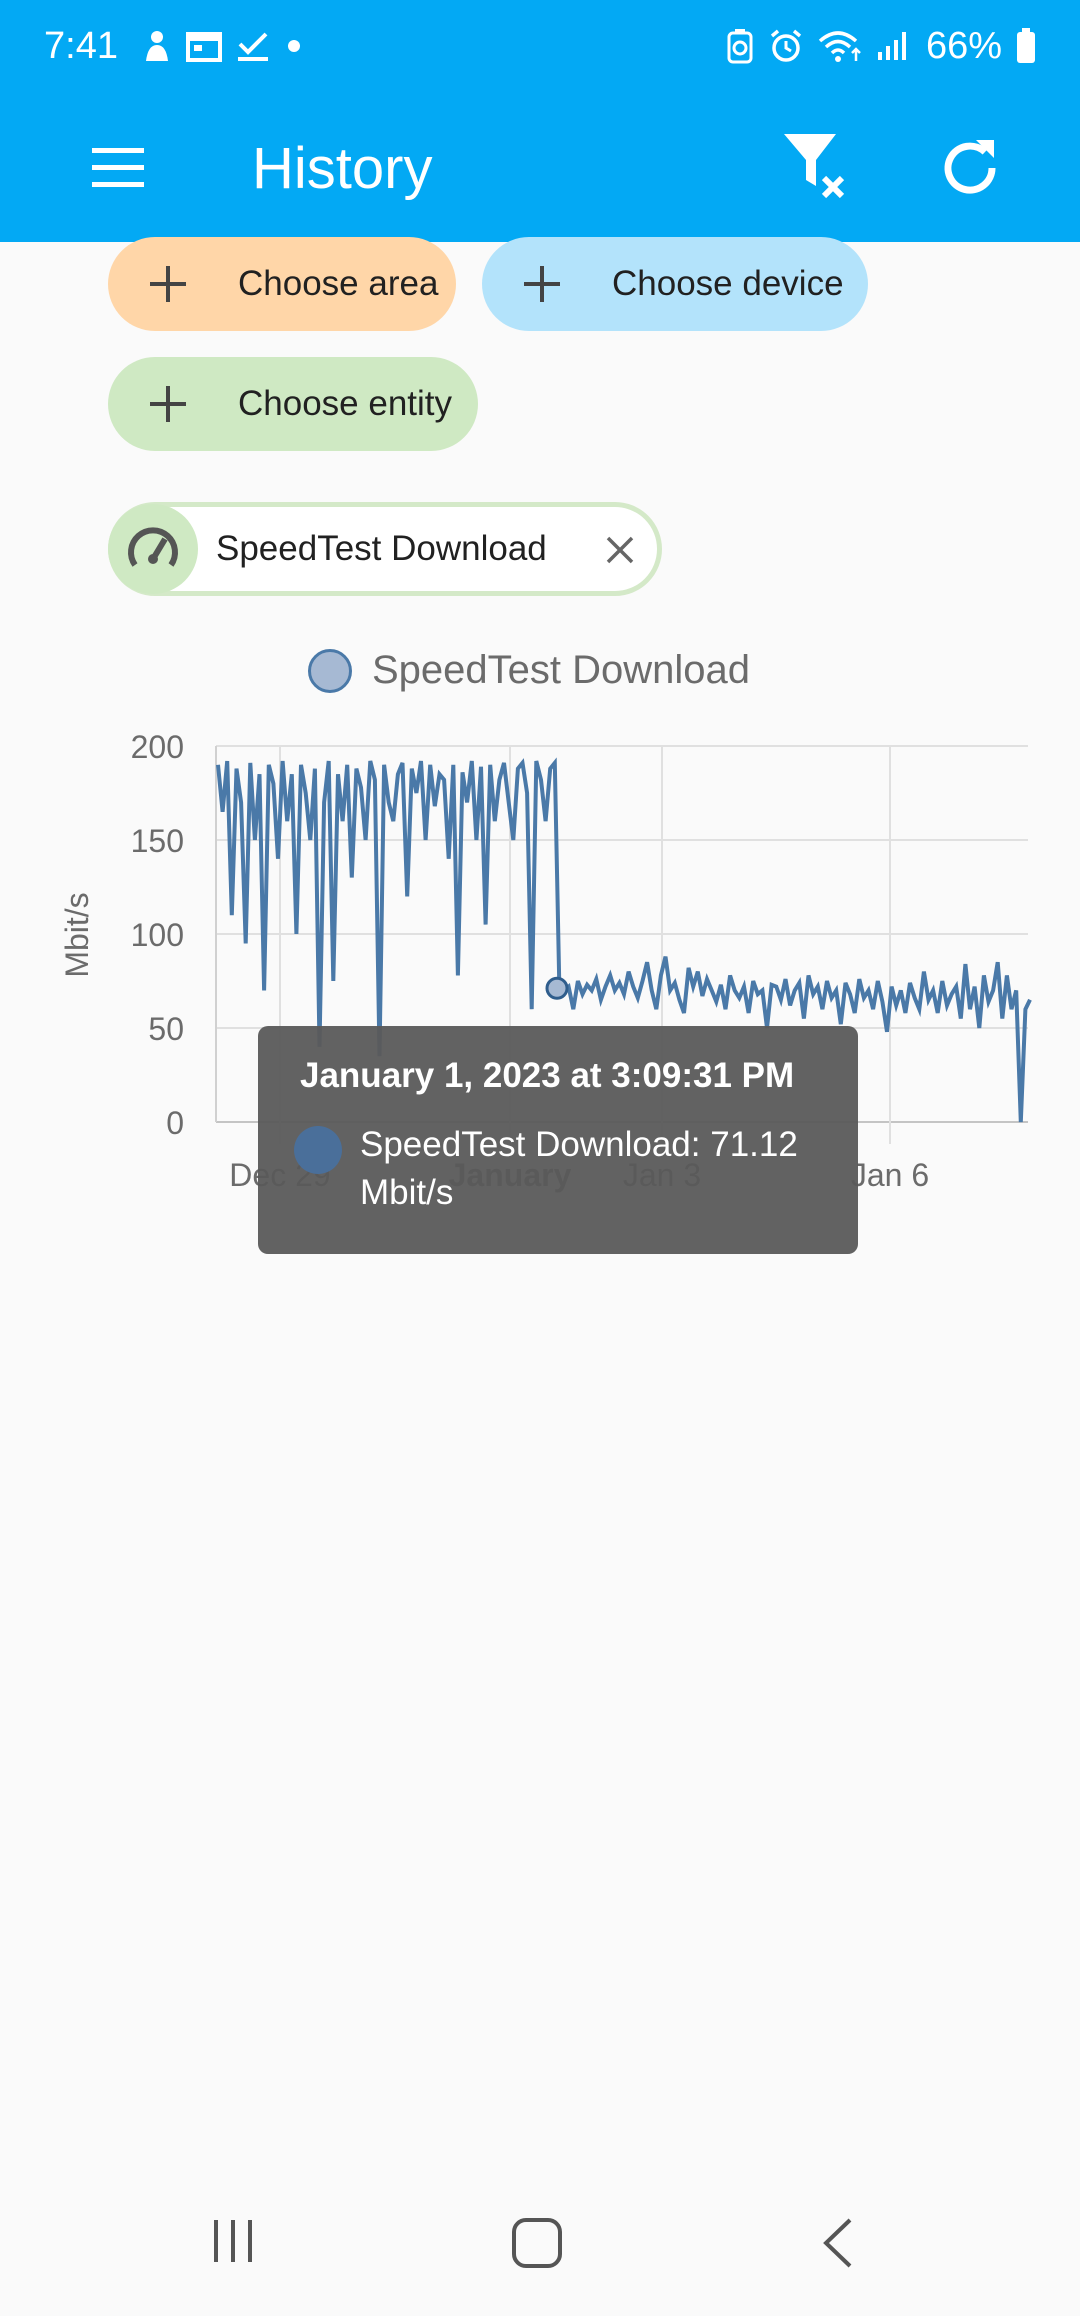 The image size is (1080, 2316). I want to click on y-tick-label: 50, so click(166, 1029).